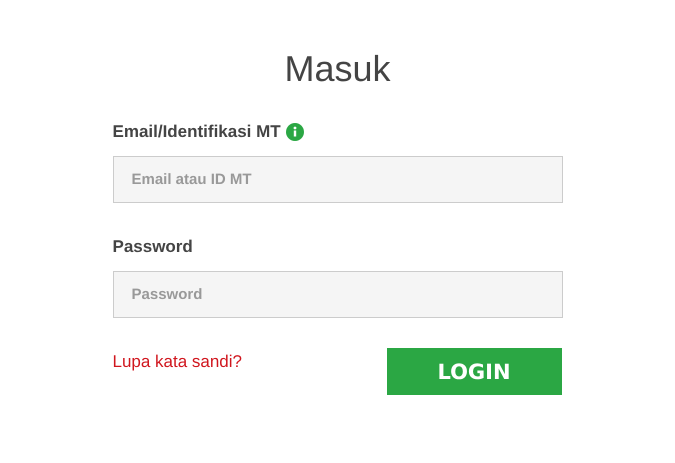 The height and width of the screenshot is (463, 675). I want to click on forgot-password-link: Lupa kata sandi?, so click(177, 362).